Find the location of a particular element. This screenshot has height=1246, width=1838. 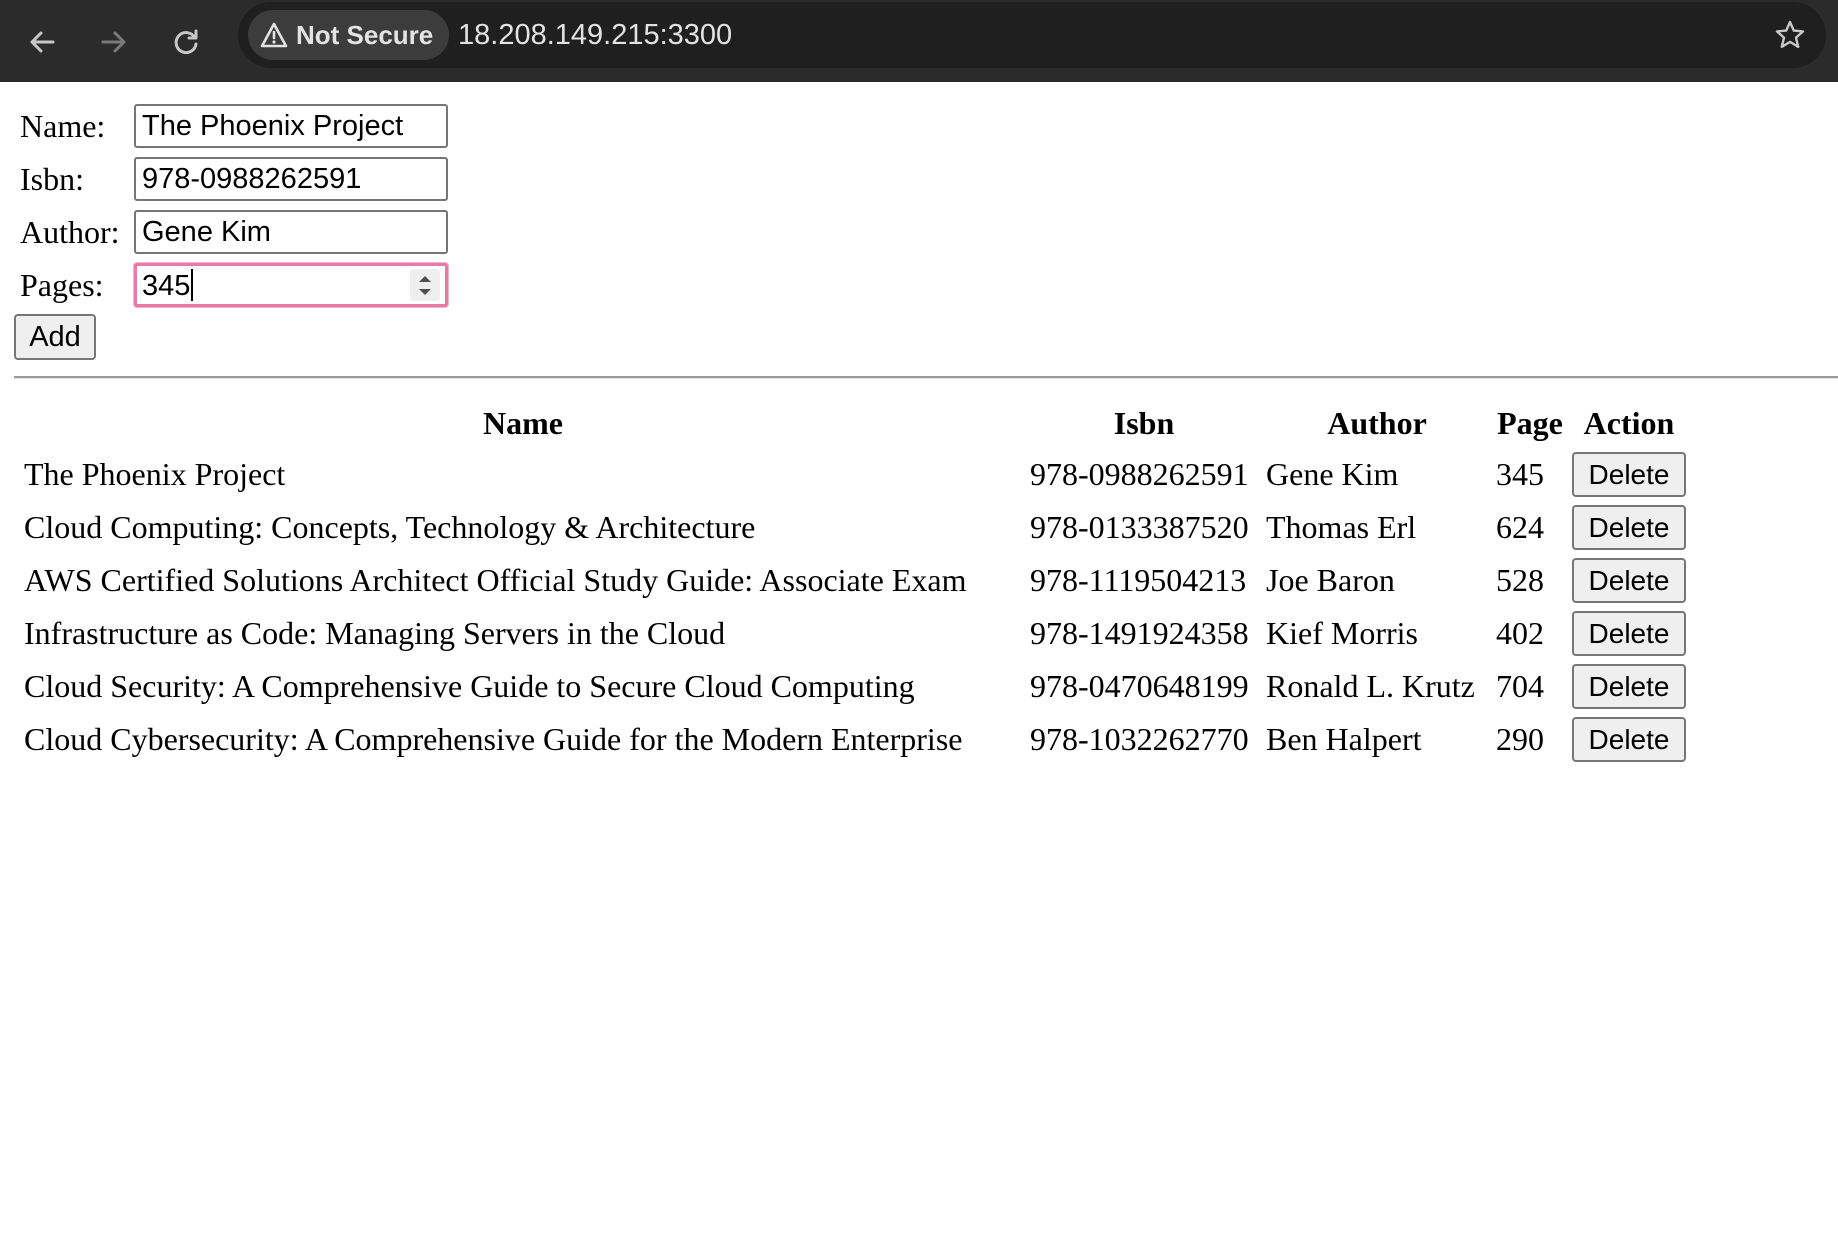

browser-toolbar: Not Secure 18.208.149.215:3300 is located at coordinates (919, 41).